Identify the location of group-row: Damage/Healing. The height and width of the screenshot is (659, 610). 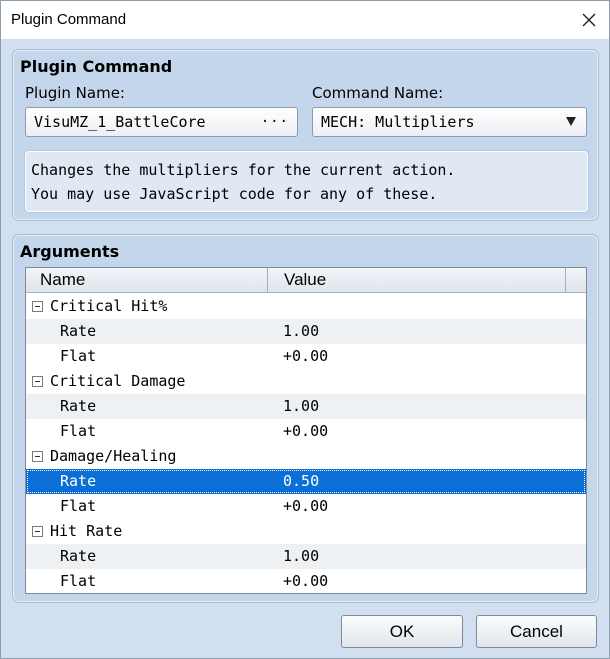
(306, 456).